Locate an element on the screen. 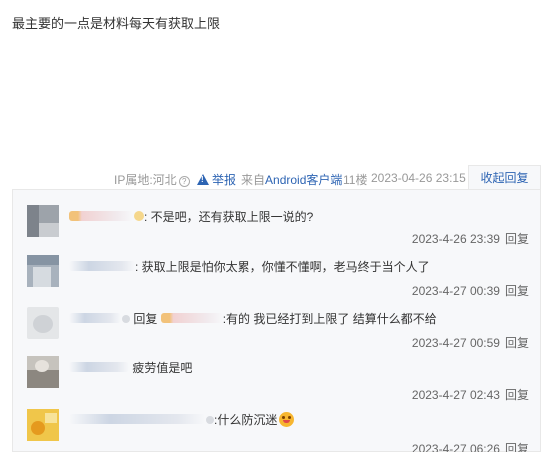  reply-text: : 获取上限是怕你太累，你懂不懂啊，老马终于当个人了 is located at coordinates (282, 267).